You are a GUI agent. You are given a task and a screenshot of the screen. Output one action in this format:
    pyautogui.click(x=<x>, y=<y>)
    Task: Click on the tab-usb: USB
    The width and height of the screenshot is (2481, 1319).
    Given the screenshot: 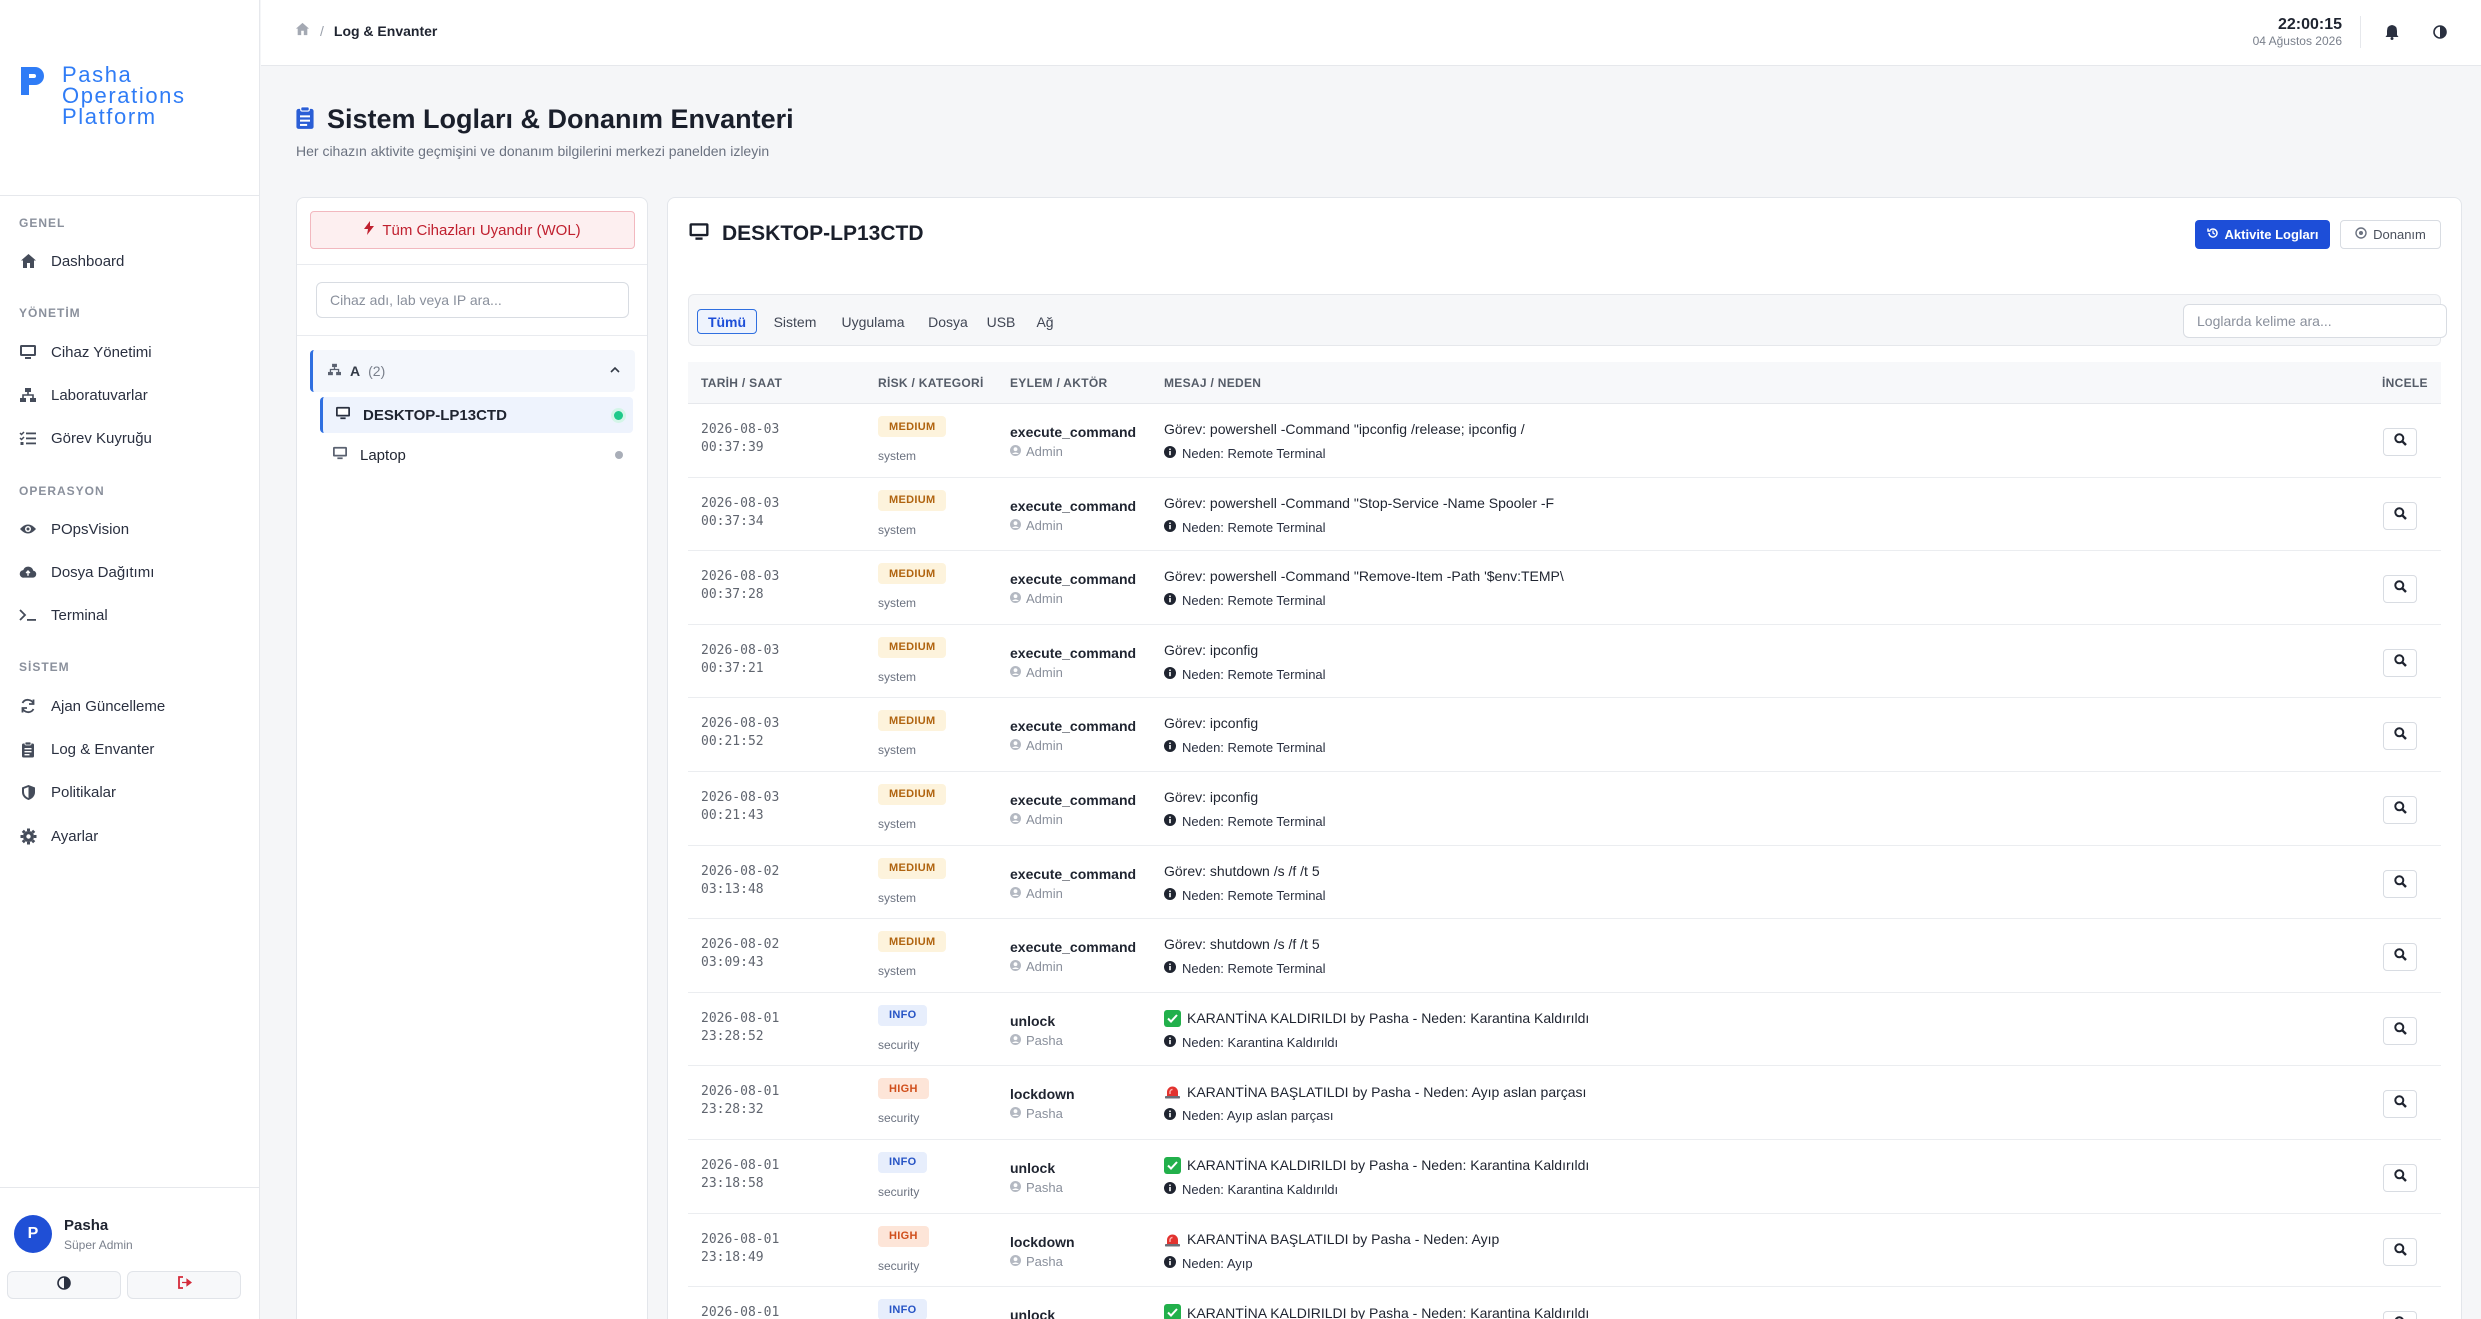 What is the action you would take?
    pyautogui.click(x=1001, y=321)
    